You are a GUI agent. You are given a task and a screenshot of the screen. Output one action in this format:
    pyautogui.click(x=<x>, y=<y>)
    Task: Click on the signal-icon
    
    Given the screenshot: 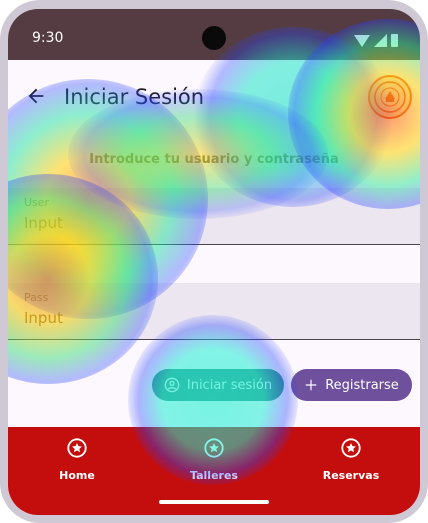 What is the action you would take?
    pyautogui.click(x=380, y=40)
    